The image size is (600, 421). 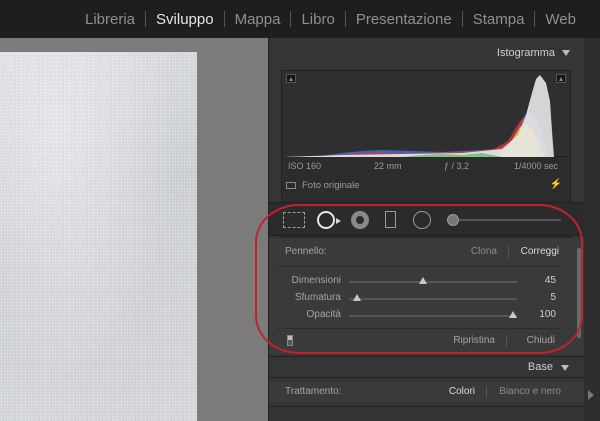 I want to click on module-mappa: Mappa, so click(x=258, y=19).